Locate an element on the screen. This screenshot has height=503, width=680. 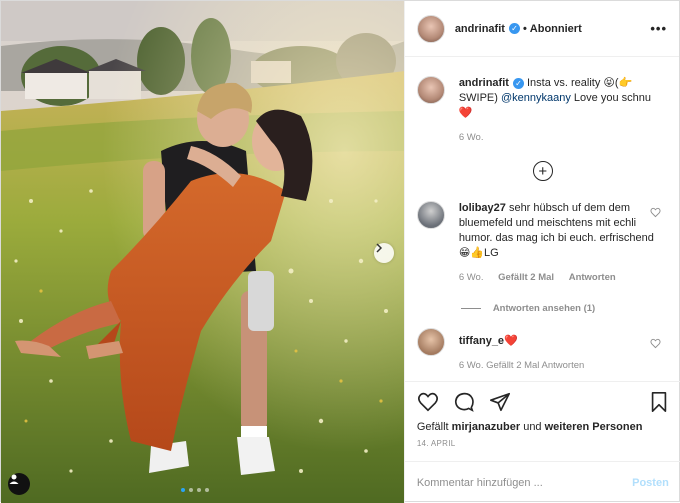
replies-line is located at coordinates (470, 308).